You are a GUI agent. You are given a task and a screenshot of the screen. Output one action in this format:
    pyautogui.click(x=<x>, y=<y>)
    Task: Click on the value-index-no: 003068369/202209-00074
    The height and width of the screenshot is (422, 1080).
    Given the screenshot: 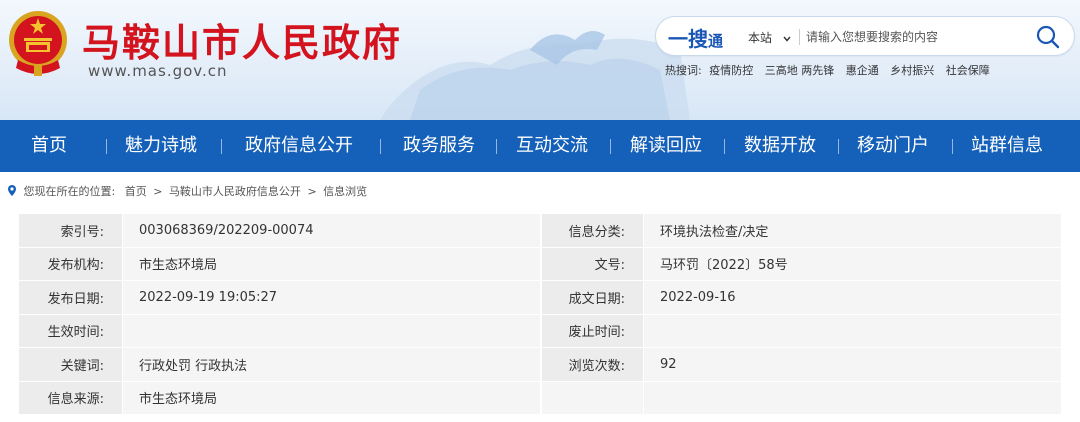 What is the action you would take?
    pyautogui.click(x=331, y=231)
    